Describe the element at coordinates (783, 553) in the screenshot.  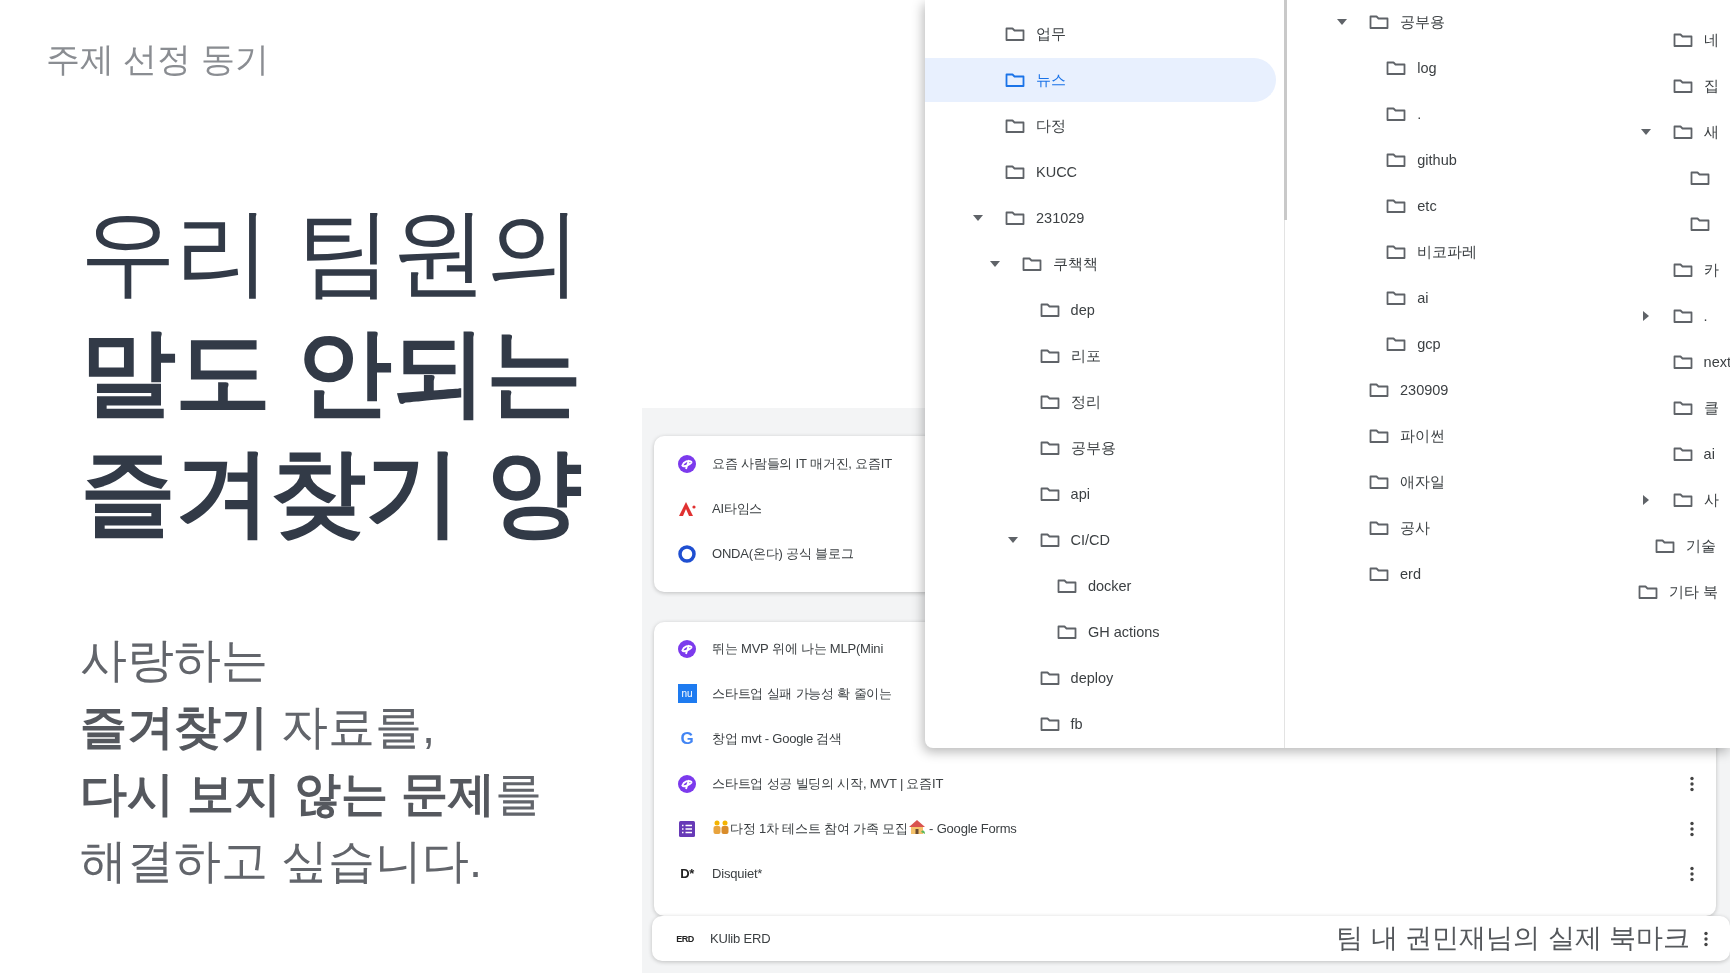
I see `bookmark-link: ONDA(온다) 공식 블로그` at that location.